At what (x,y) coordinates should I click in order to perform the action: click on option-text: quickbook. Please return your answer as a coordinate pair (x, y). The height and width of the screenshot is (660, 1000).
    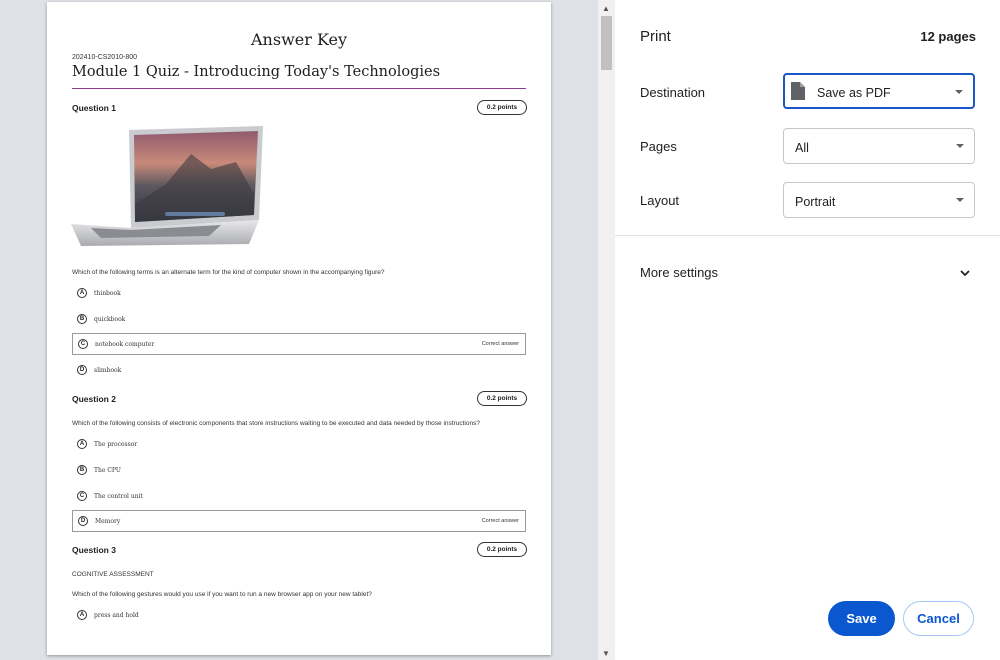
    Looking at the image, I should click on (110, 319).